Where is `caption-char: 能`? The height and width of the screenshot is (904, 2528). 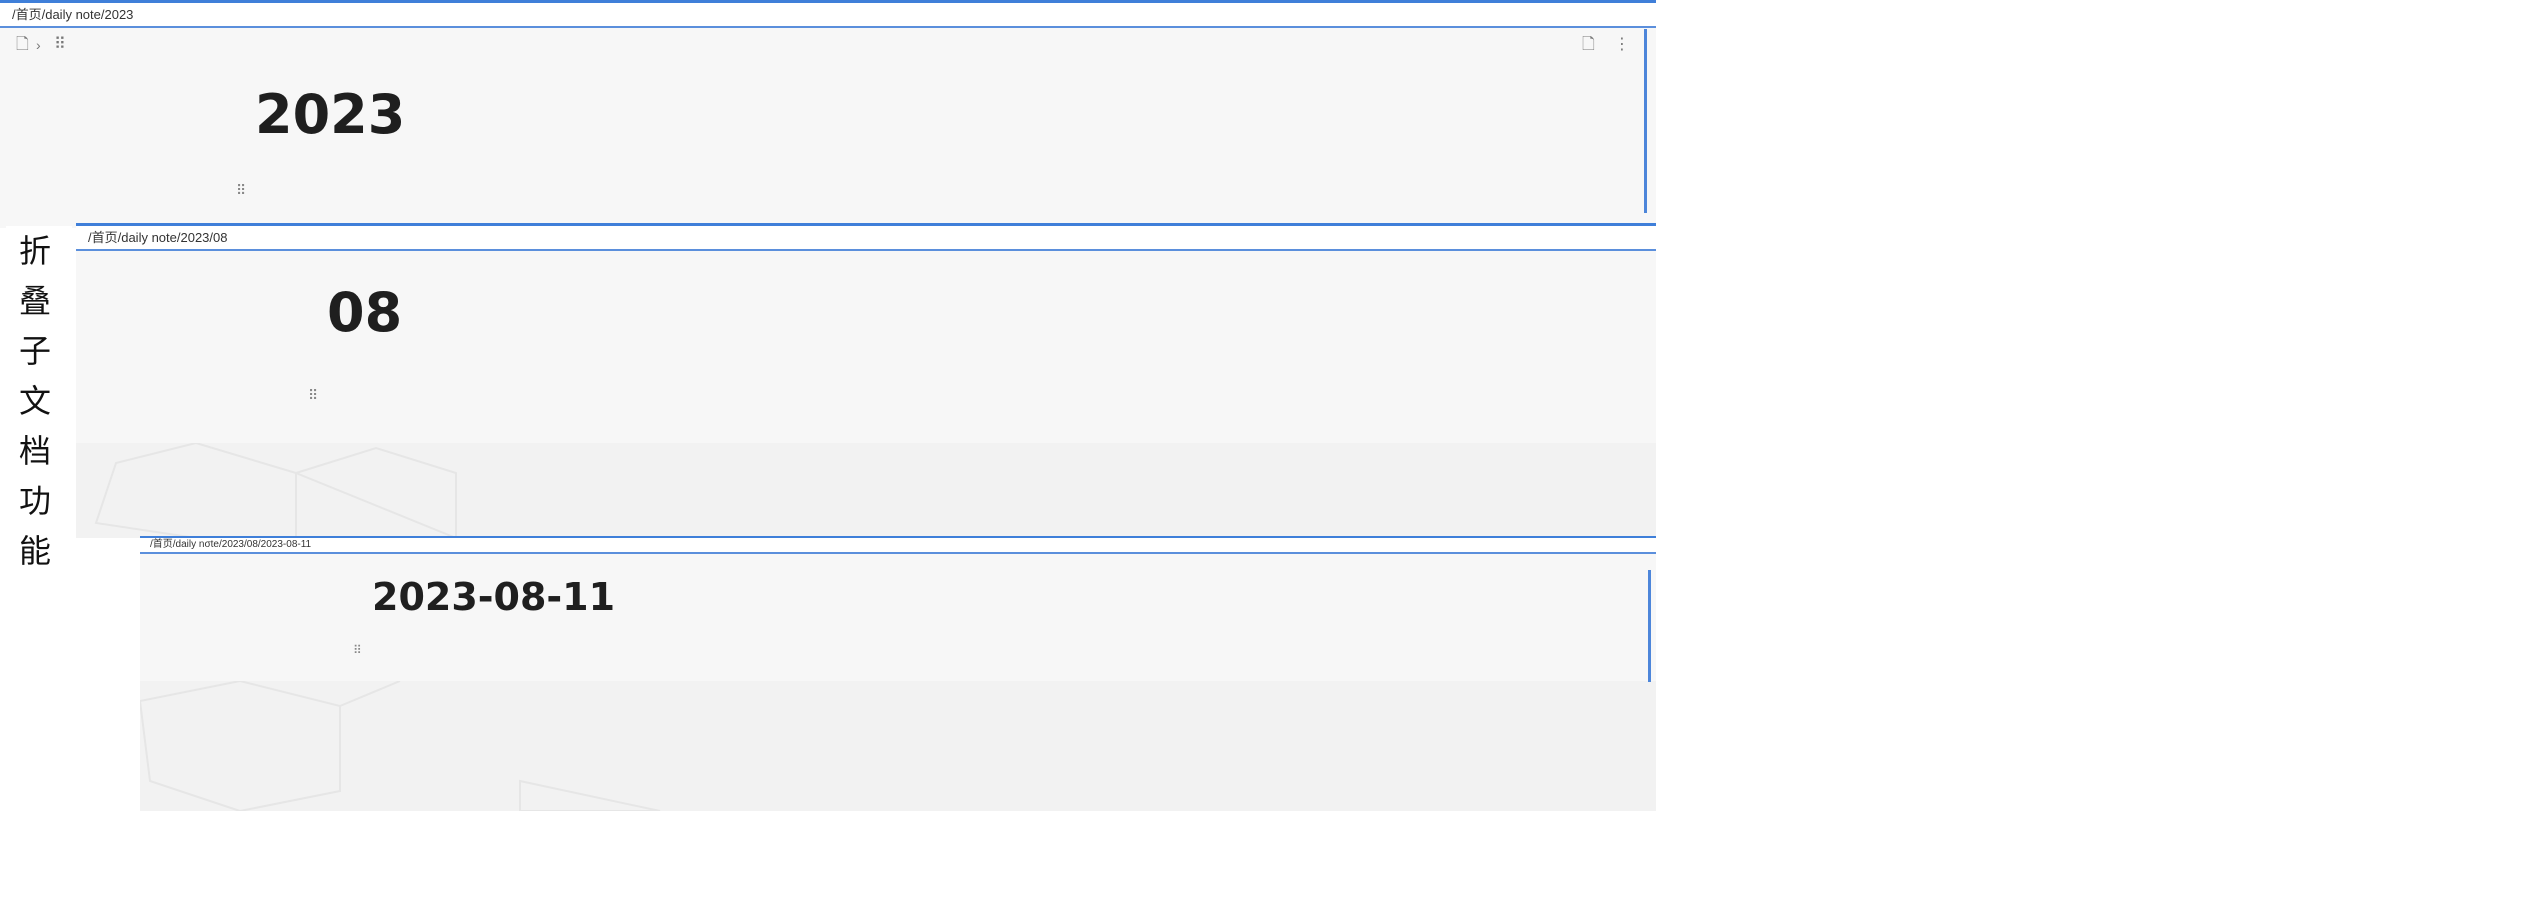
caption-char: 能 is located at coordinates (34, 551).